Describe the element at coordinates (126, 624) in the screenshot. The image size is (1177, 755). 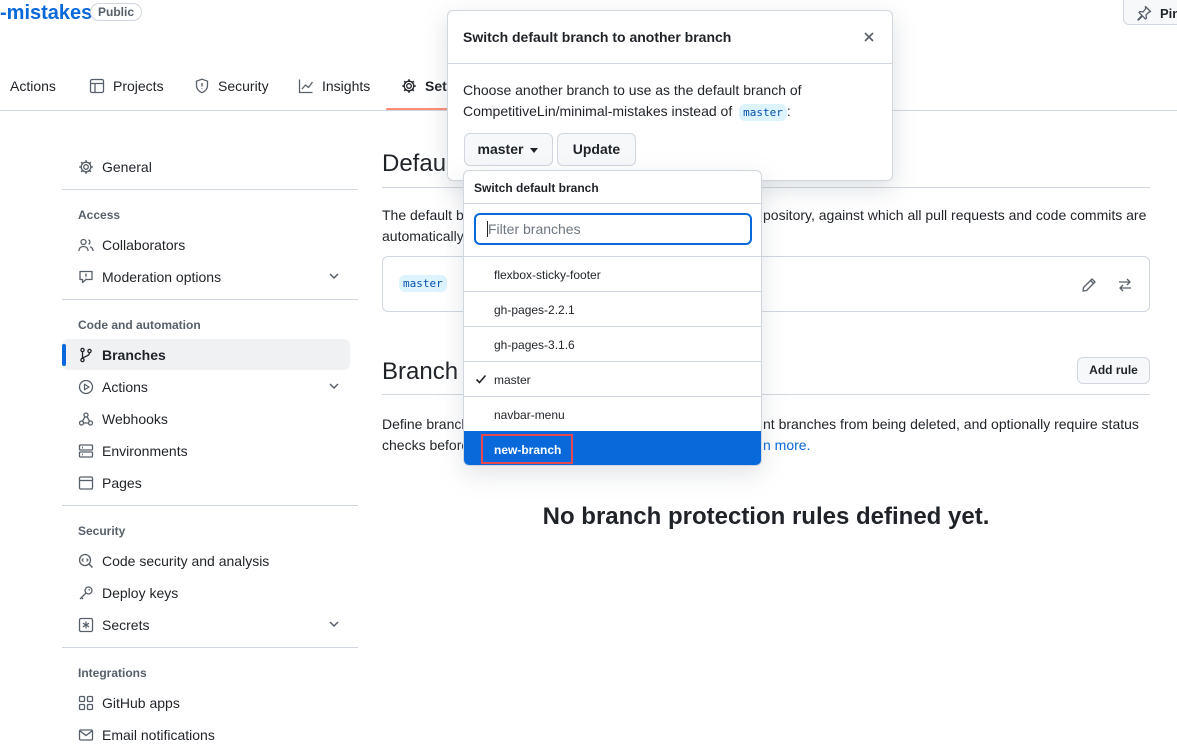
I see `sidebar-item-label: Secrets` at that location.